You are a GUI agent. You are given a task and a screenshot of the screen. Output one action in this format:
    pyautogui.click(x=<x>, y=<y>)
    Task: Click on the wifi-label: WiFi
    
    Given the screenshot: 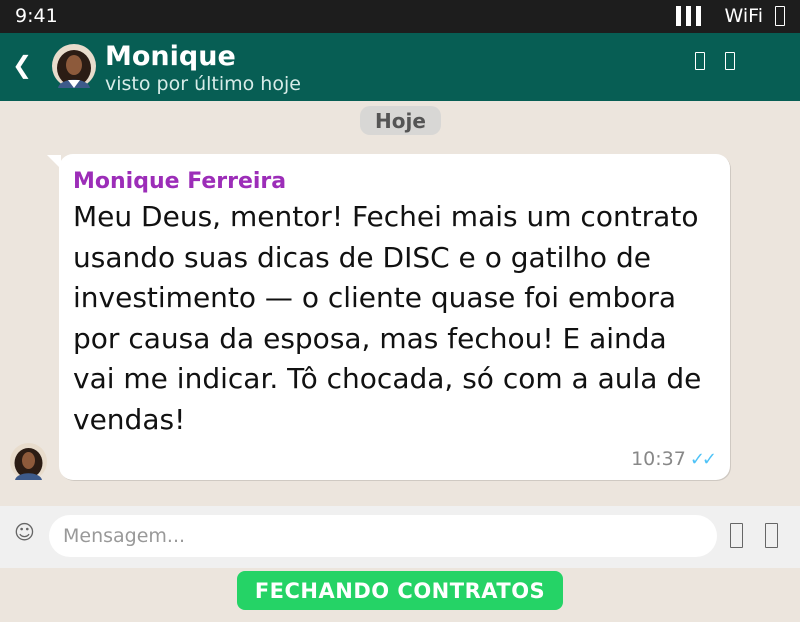 What is the action you would take?
    pyautogui.click(x=743, y=16)
    